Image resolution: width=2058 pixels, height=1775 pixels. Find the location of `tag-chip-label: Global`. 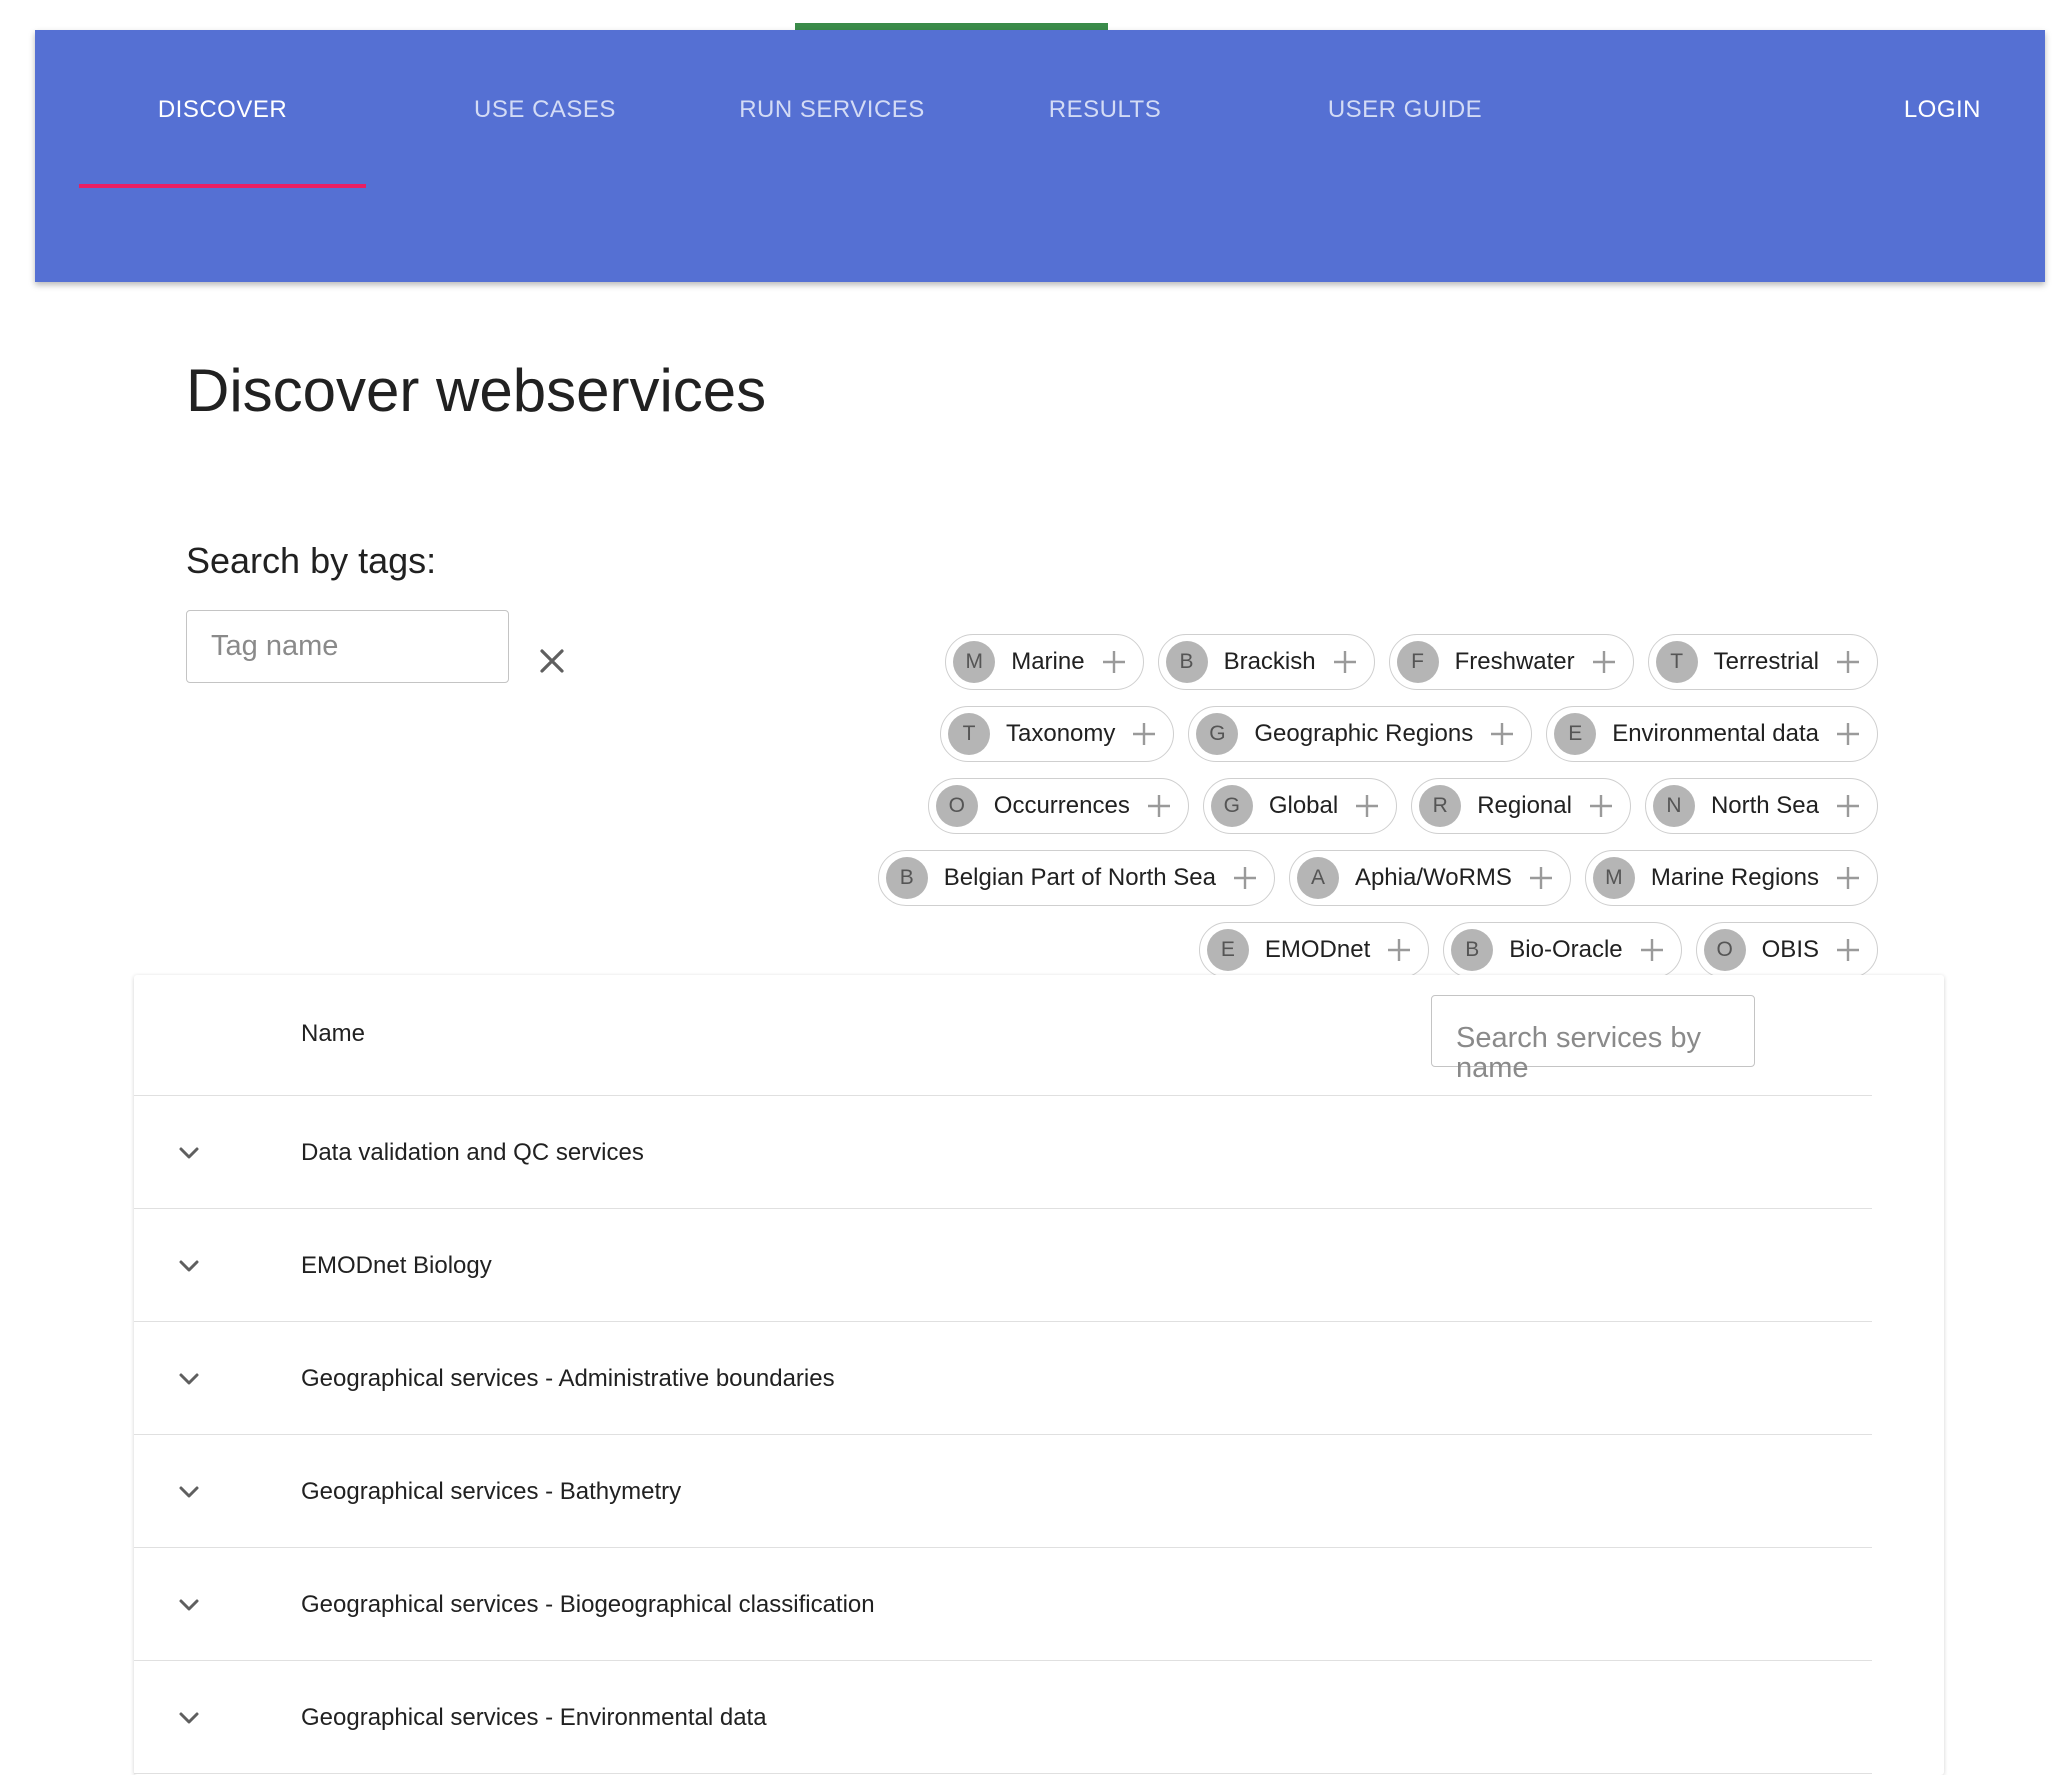

tag-chip-label: Global is located at coordinates (1303, 805).